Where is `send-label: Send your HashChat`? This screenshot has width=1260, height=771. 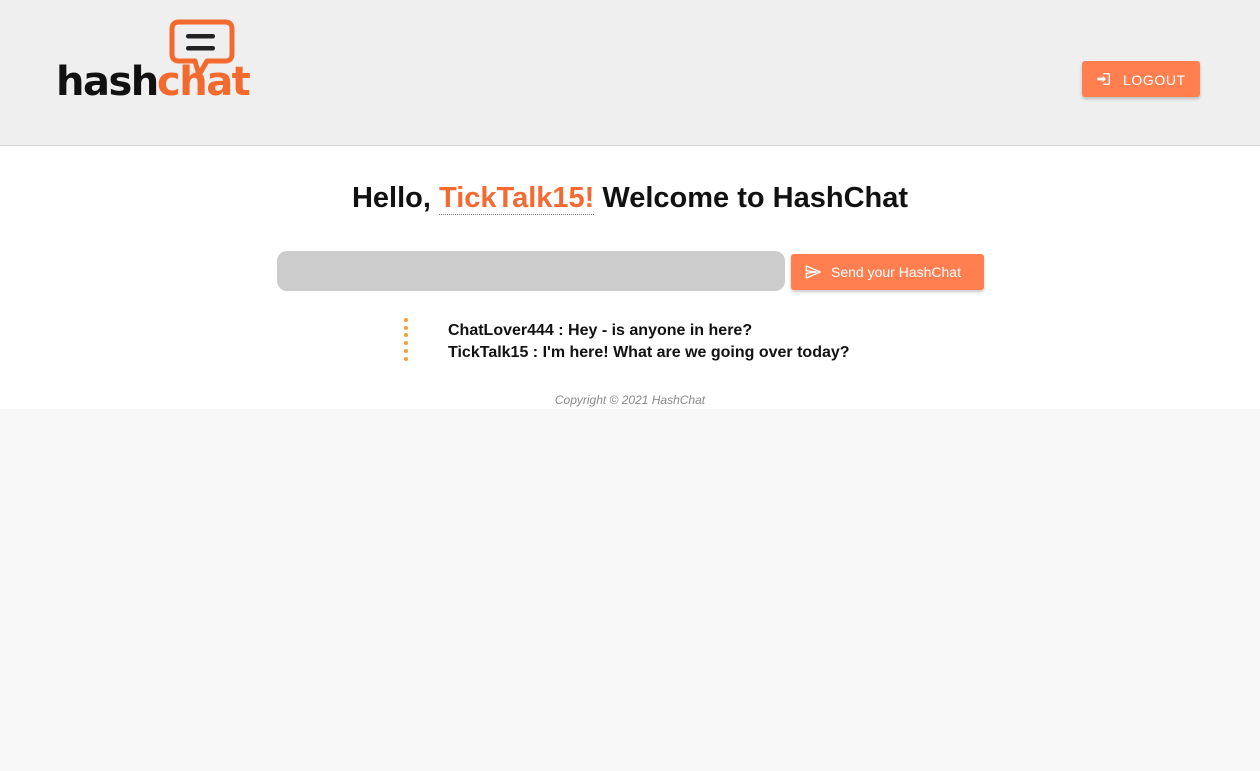
send-label: Send your HashChat is located at coordinates (896, 272).